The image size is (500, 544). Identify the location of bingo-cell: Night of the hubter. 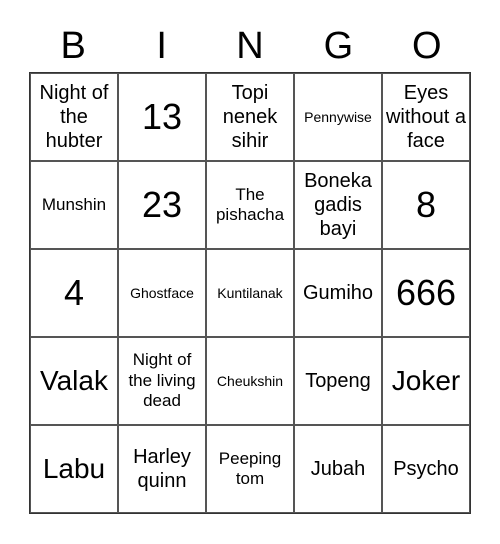
(74, 117).